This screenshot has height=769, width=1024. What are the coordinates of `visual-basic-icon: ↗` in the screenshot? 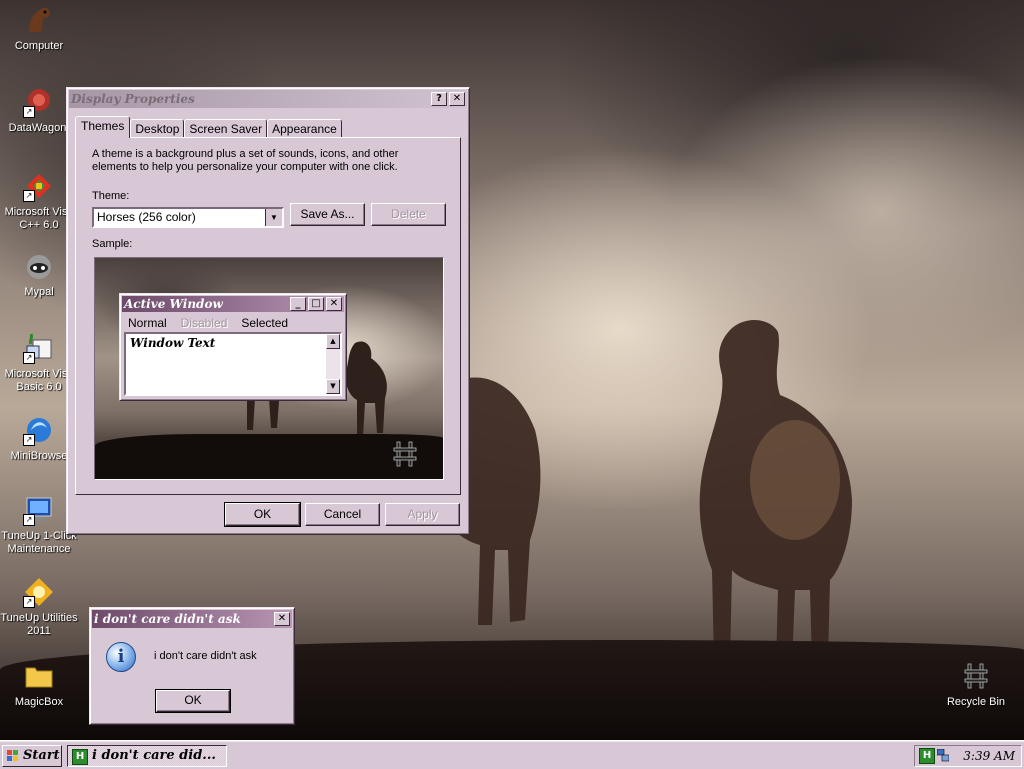 It's located at (39, 348).